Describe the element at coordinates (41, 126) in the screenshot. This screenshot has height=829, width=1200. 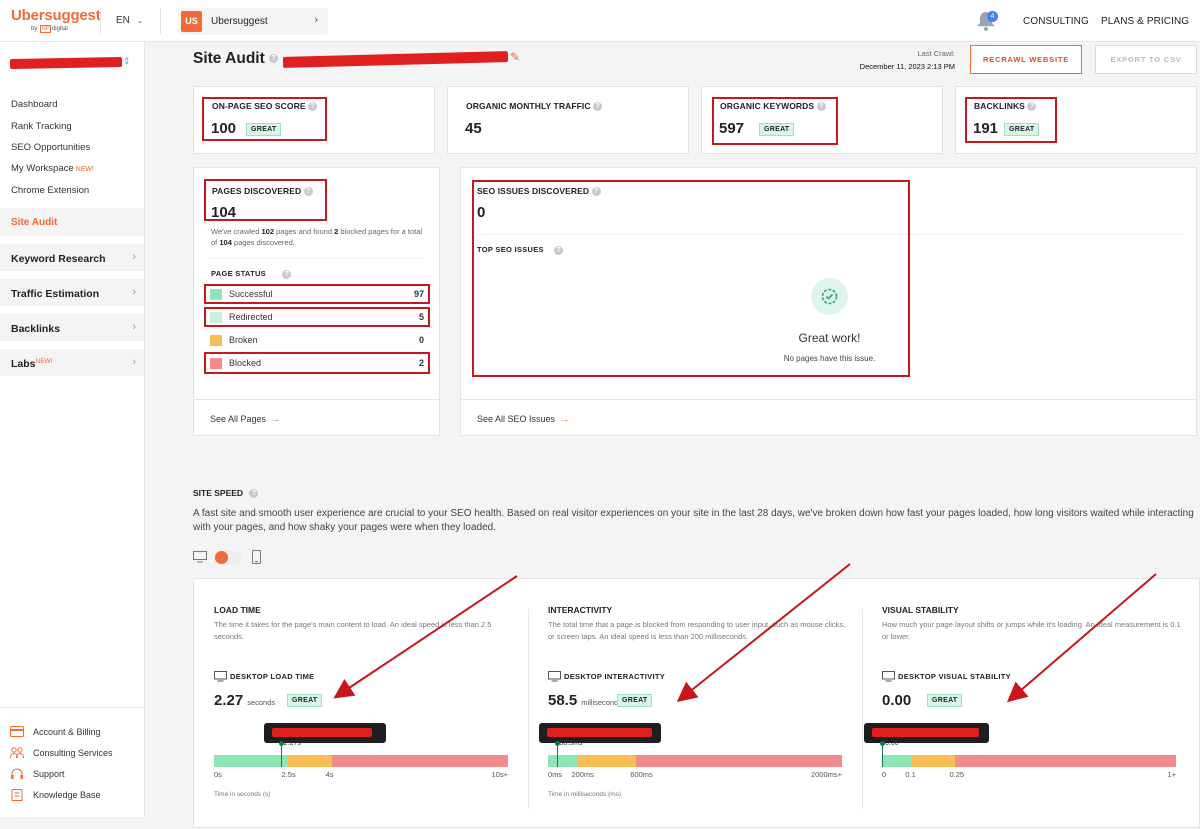
I see `sidebar-item-rank-tracking: Rank Tracking` at that location.